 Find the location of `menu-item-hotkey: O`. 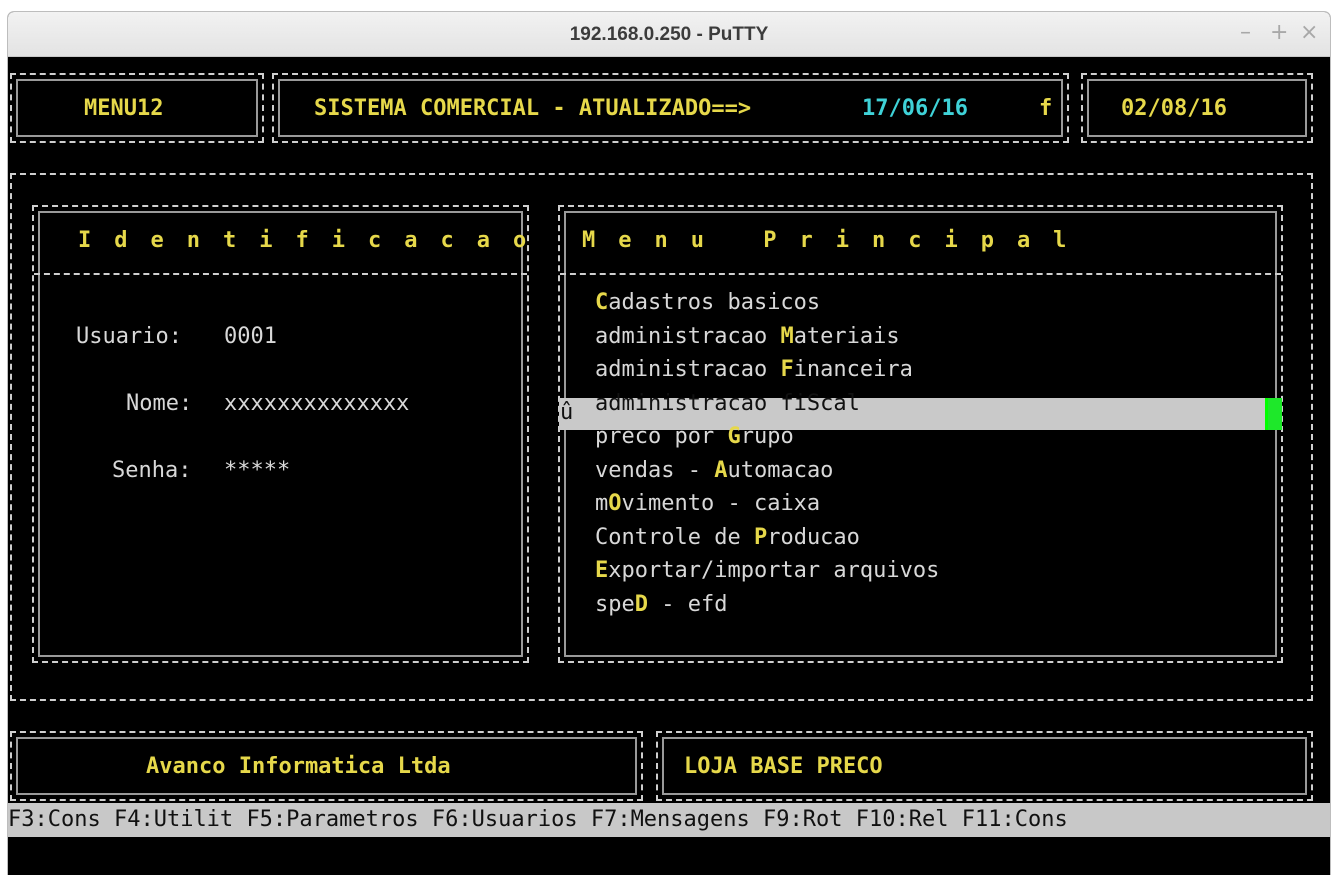

menu-item-hotkey: O is located at coordinates (615, 503).